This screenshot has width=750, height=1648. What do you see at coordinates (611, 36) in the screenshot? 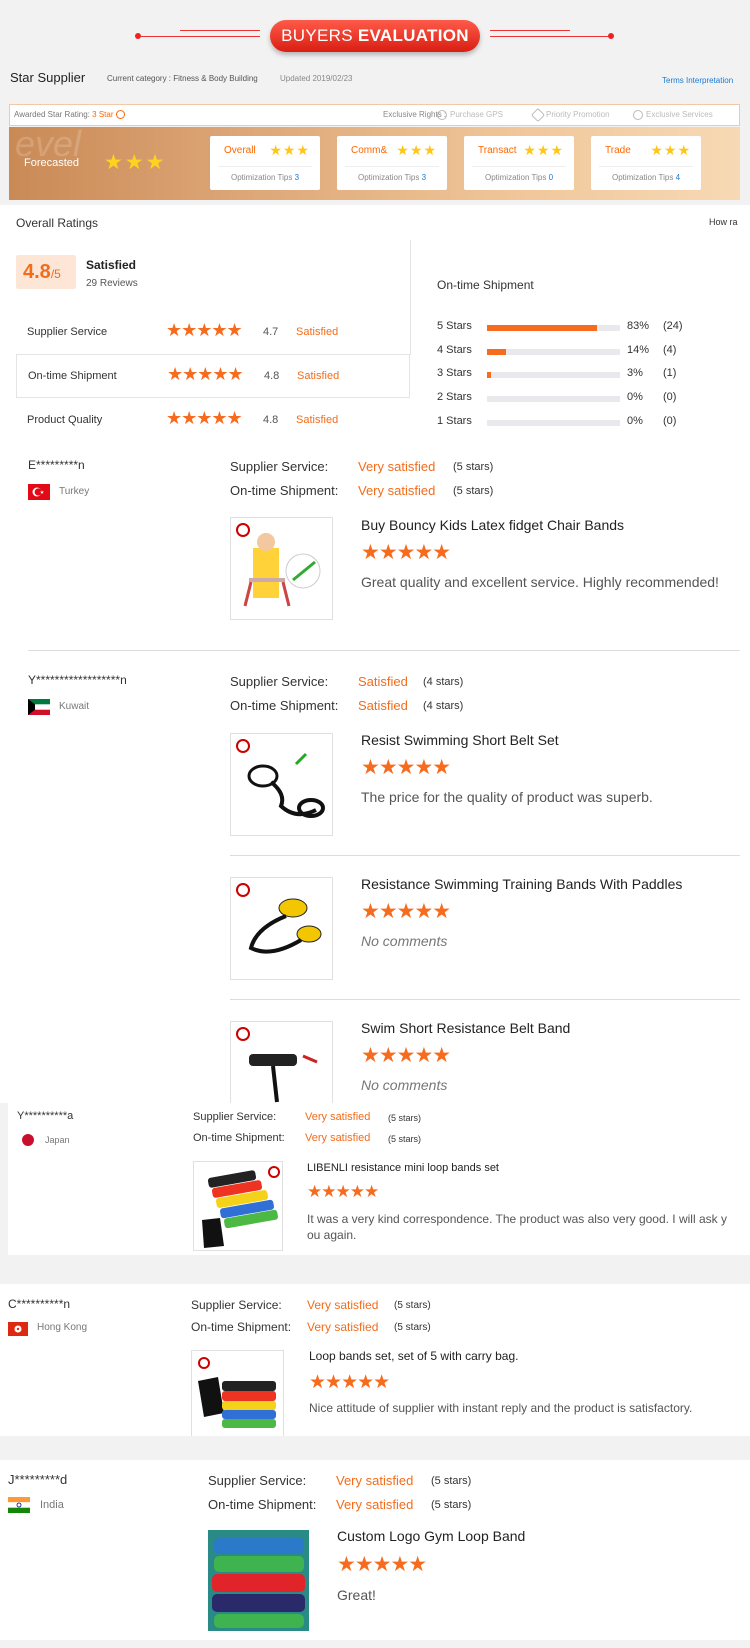
I see `banner-dot-right` at bounding box center [611, 36].